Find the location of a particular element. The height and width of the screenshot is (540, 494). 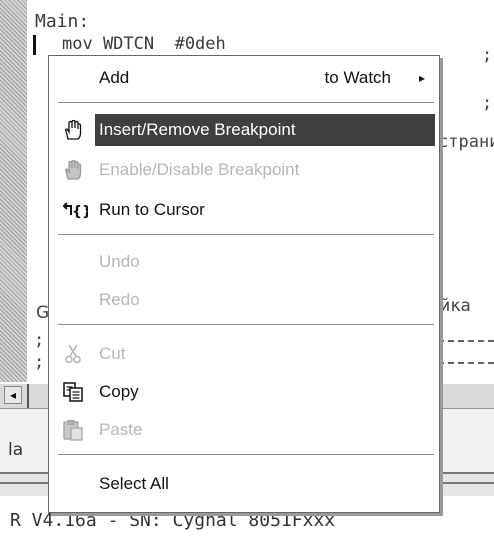

text-caret is located at coordinates (34, 45).